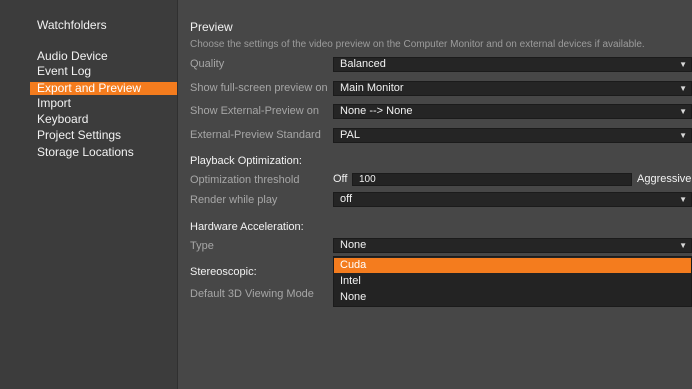 This screenshot has height=389, width=692. Describe the element at coordinates (664, 179) in the screenshot. I see `threshold-max-label: Aggressive` at that location.